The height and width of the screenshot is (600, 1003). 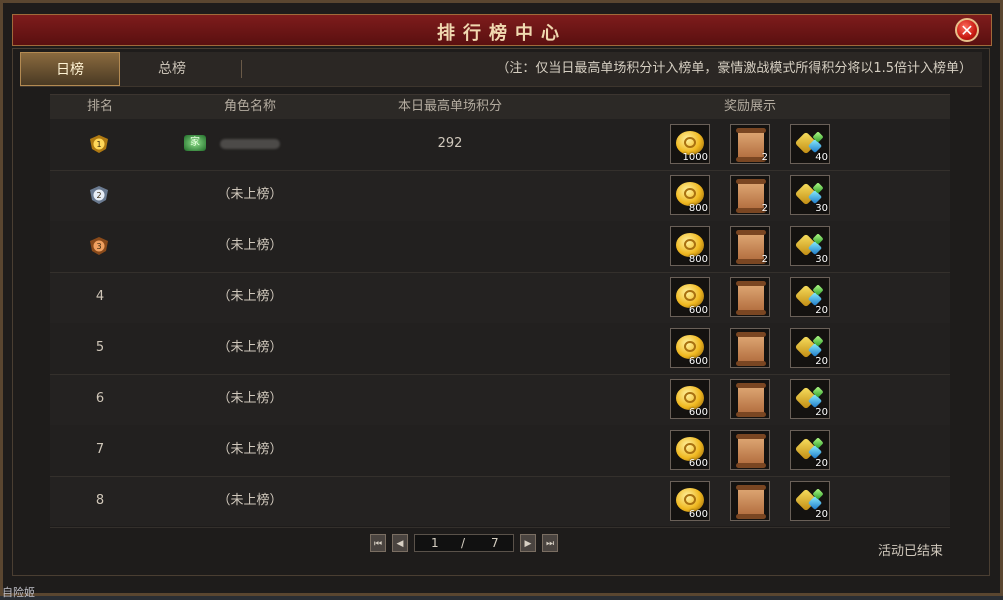 What do you see at coordinates (195, 143) in the screenshot?
I see `family-badge-icon: 家` at bounding box center [195, 143].